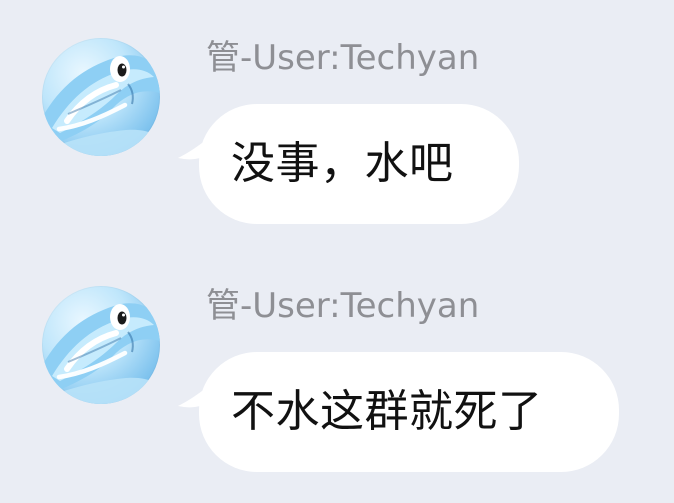  Describe the element at coordinates (387, 411) in the screenshot. I see `message-text: 不水这群就死了` at that location.